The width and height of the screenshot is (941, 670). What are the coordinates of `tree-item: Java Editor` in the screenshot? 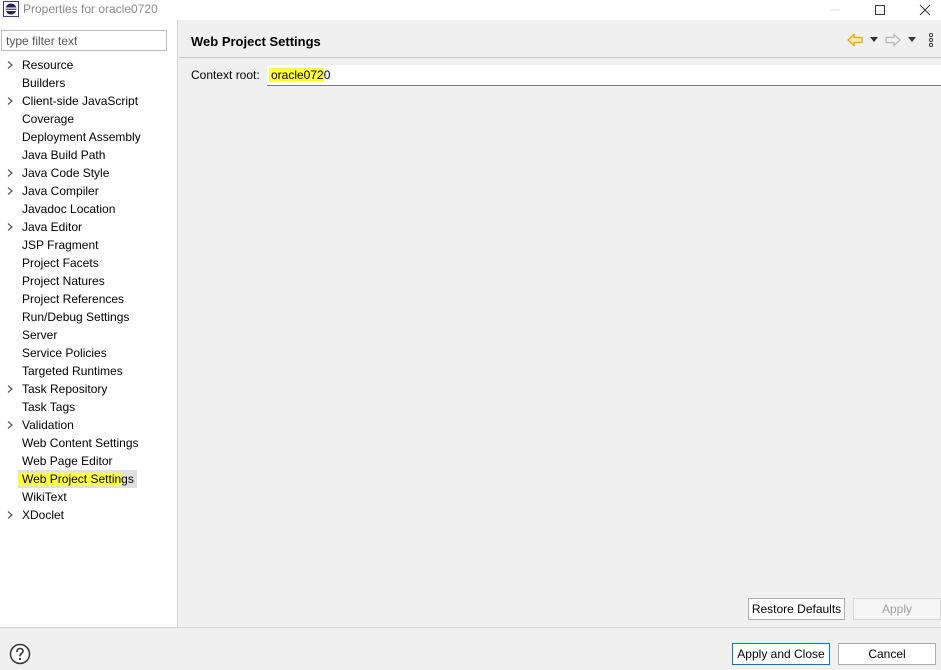 It's located at (88, 227).